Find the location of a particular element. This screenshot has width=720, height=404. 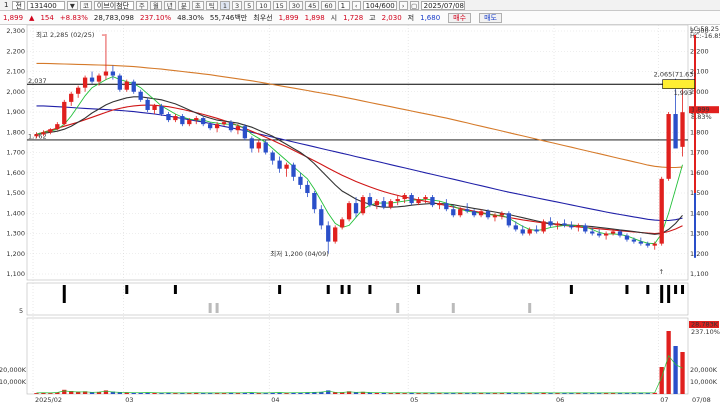

date-input: 2025/07/08 is located at coordinates (442, 5).